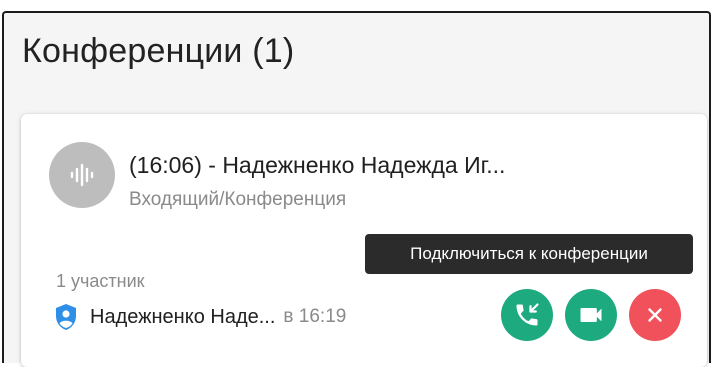 The image size is (715, 367). What do you see at coordinates (238, 199) in the screenshot?
I see `call-type: Входящий/Конференция` at bounding box center [238, 199].